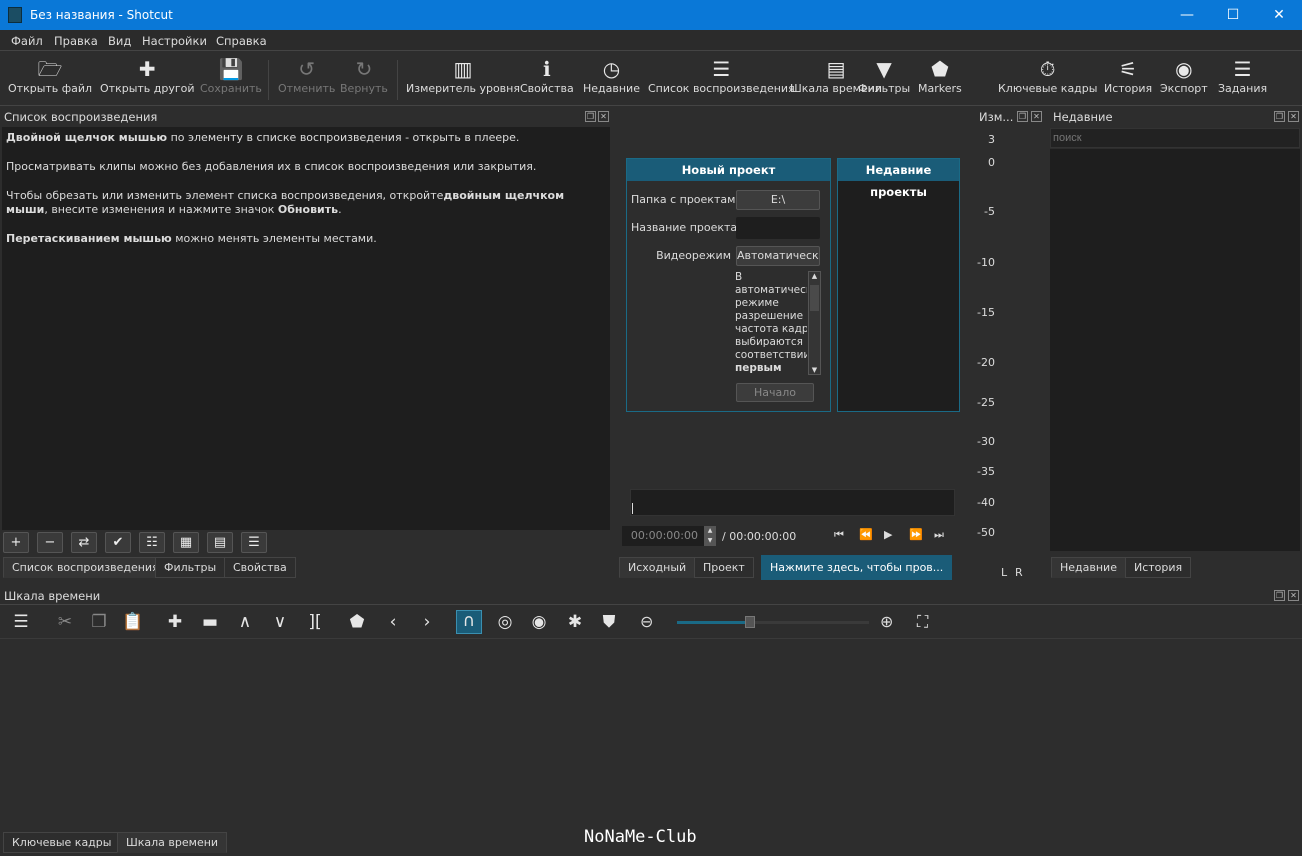  Describe the element at coordinates (657, 567) in the screenshot. I see `tab-source: Исходный` at that location.